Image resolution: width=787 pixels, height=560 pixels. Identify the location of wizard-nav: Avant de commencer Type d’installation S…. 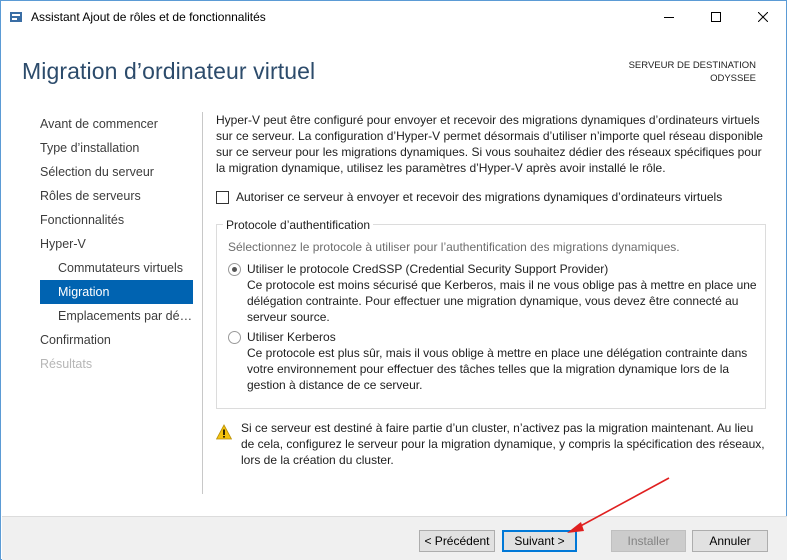
(116, 244).